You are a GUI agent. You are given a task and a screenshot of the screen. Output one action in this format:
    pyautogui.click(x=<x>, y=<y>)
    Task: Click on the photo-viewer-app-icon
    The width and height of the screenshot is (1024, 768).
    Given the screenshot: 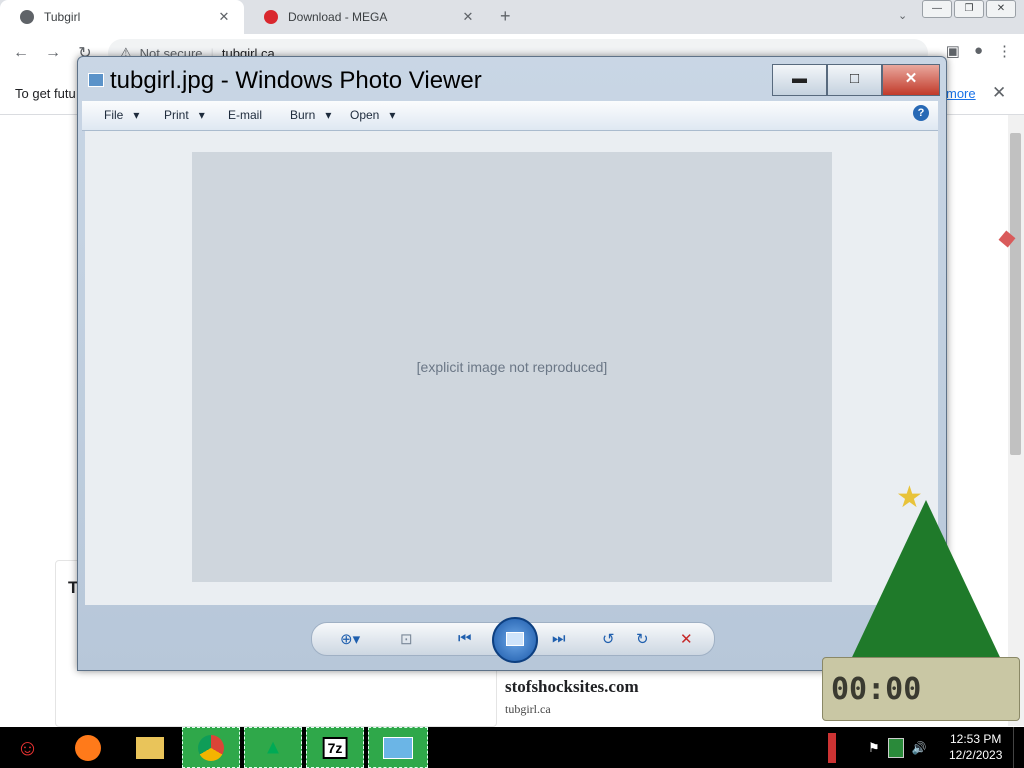 What is the action you would take?
    pyautogui.click(x=96, y=80)
    